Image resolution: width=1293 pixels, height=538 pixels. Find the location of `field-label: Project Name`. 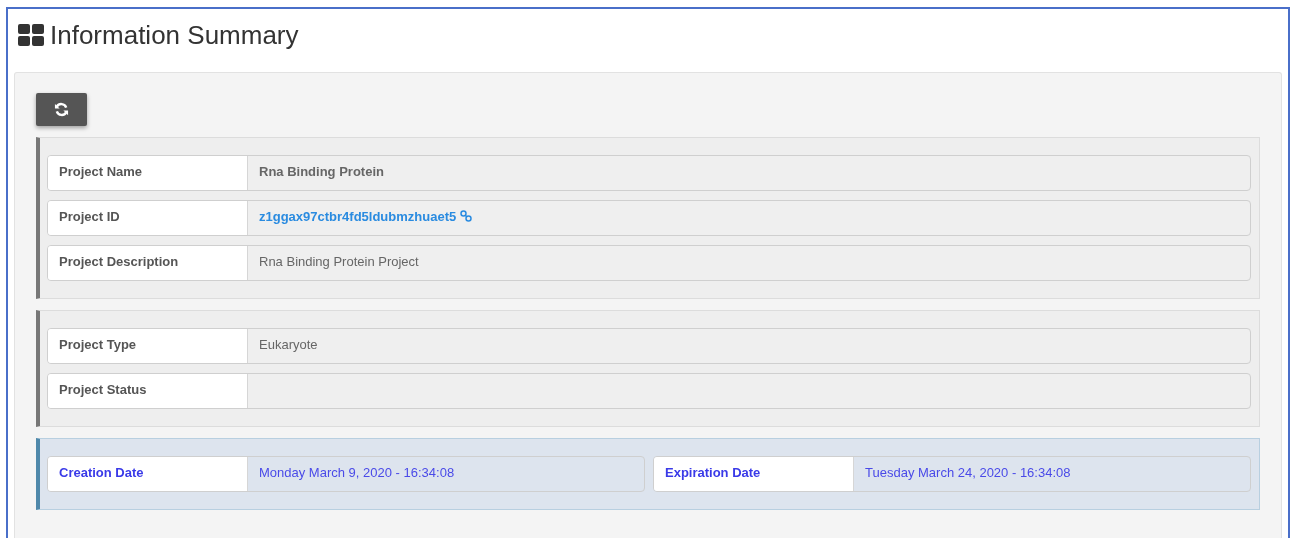

field-label: Project Name is located at coordinates (148, 173).